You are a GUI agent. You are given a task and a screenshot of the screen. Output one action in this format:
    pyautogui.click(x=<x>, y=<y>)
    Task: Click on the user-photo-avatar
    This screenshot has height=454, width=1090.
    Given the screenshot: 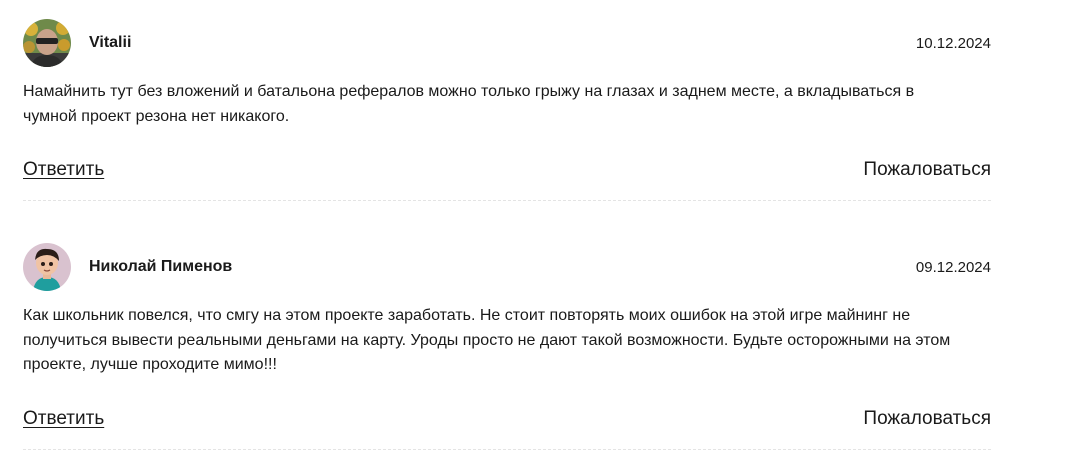 What is the action you would take?
    pyautogui.click(x=47, y=43)
    